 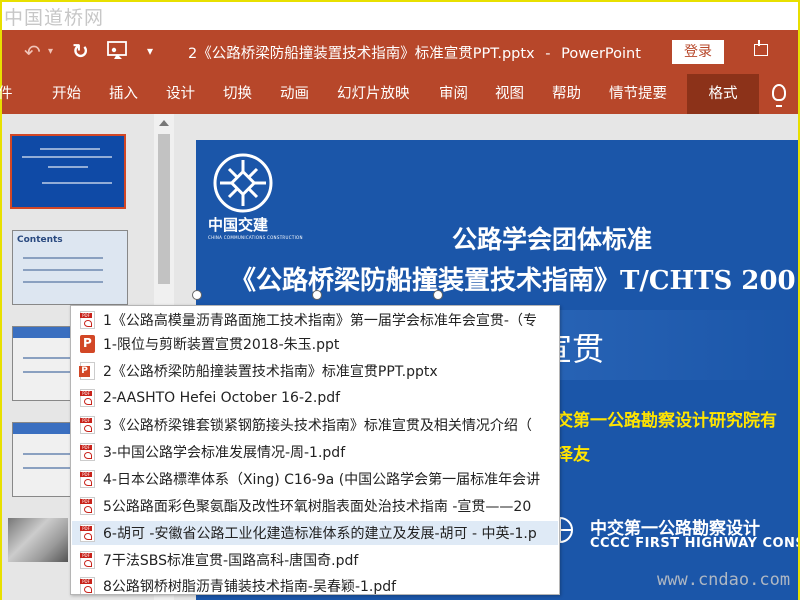 I want to click on resize-handle-right, so click(x=438, y=295).